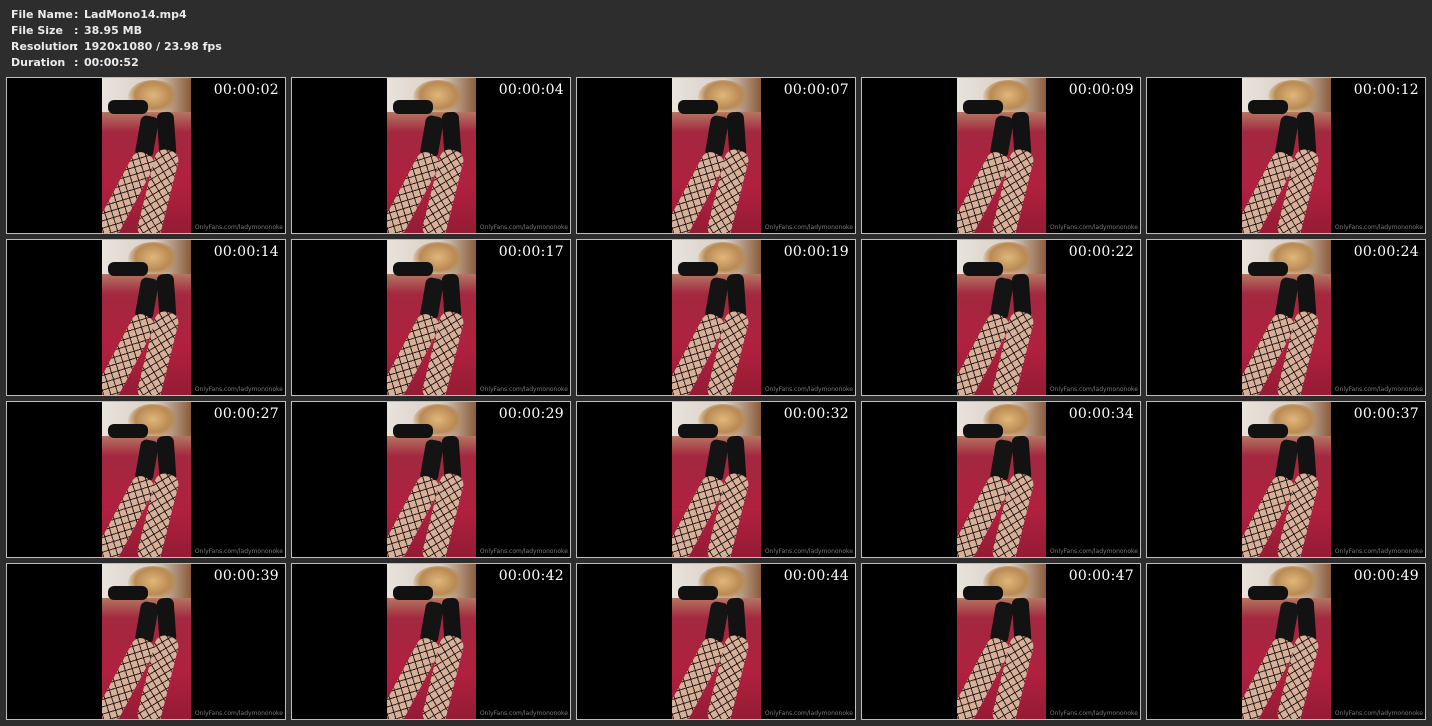  I want to click on video-thumbnail: 00:00:27 OnlyFans.com/ladymononoke, so click(146, 479).